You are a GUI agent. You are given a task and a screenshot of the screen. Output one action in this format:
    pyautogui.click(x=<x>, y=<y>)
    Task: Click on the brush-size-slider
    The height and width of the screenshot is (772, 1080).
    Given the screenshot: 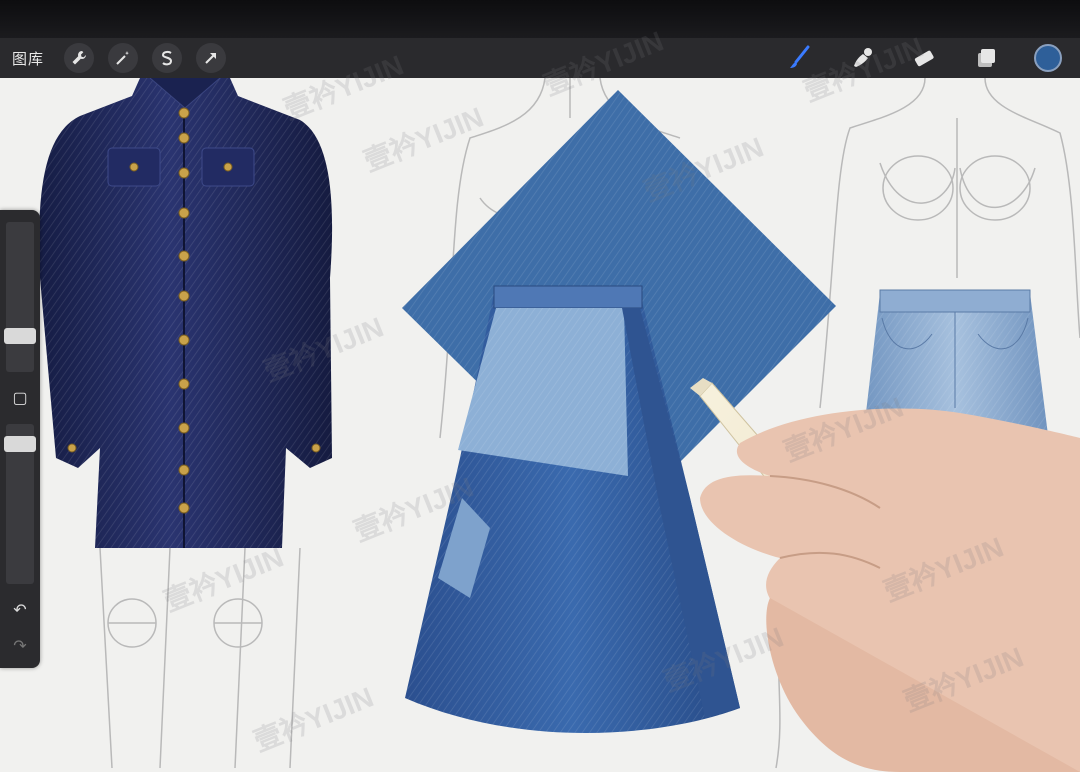 What is the action you would take?
    pyautogui.click(x=20, y=297)
    